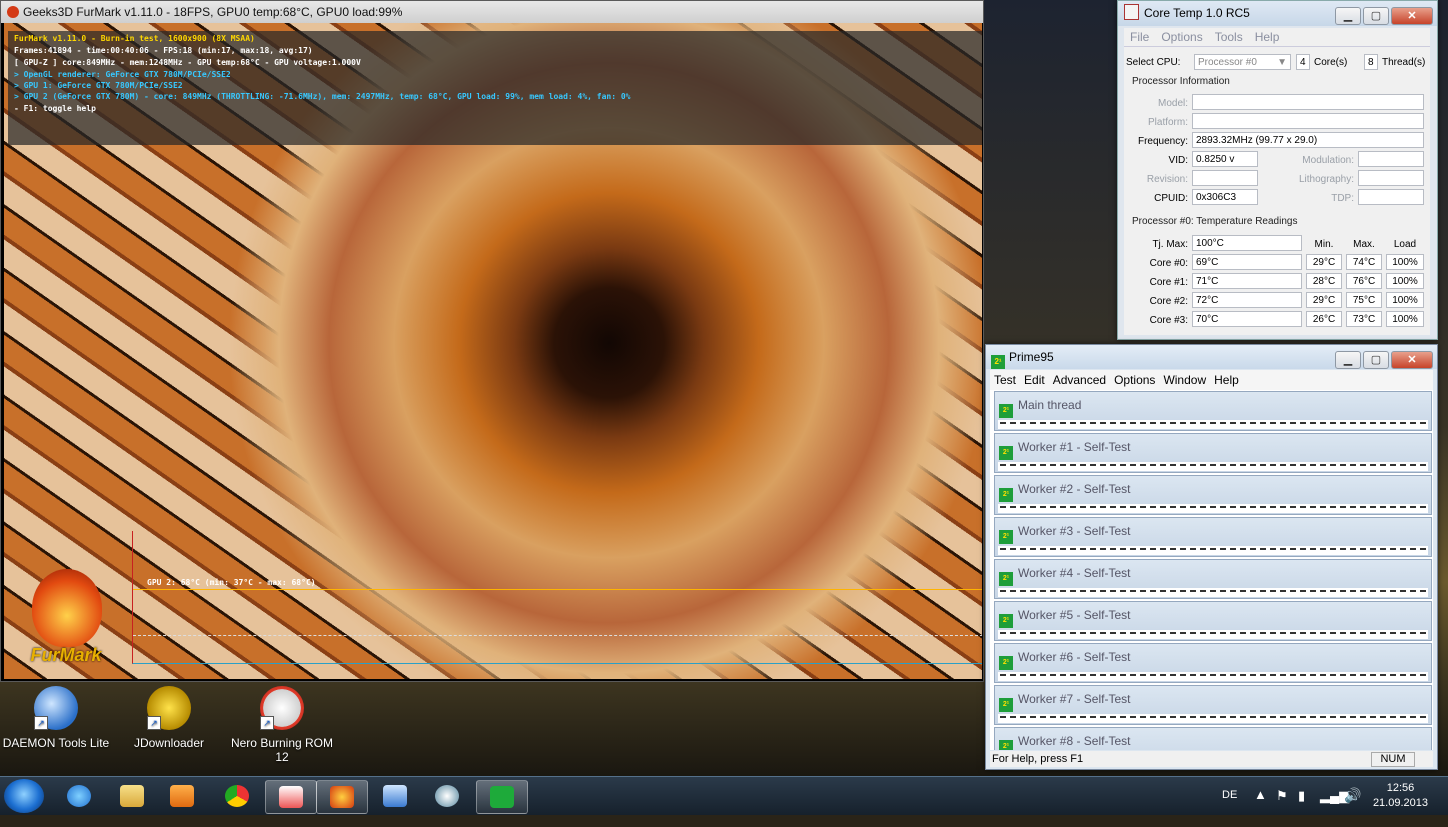 This screenshot has height=827, width=1448. Describe the element at coordinates (24, 796) in the screenshot. I see `start-button` at that location.